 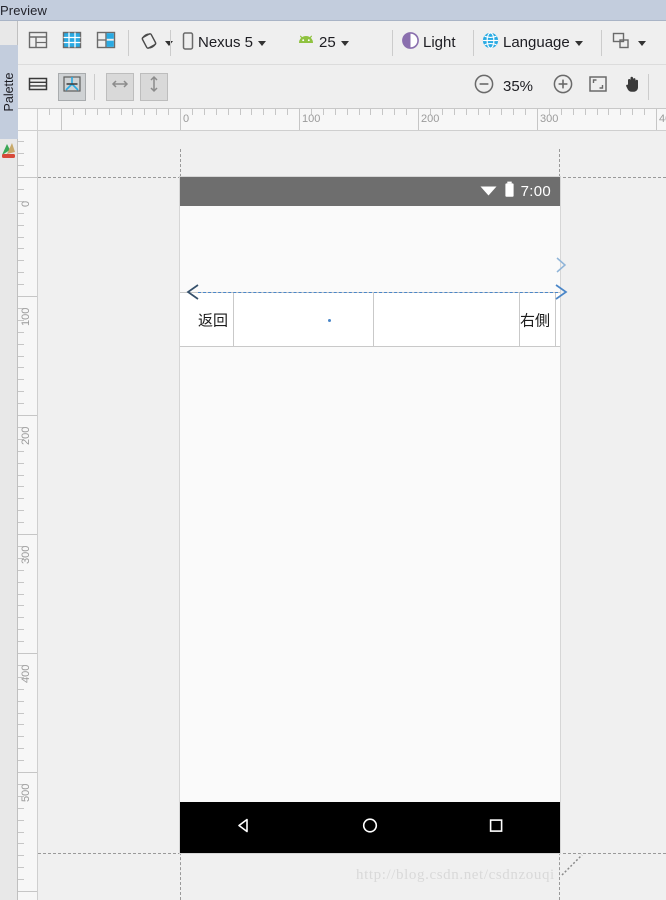 What do you see at coordinates (573, 868) in the screenshot?
I see `resize-handle` at bounding box center [573, 868].